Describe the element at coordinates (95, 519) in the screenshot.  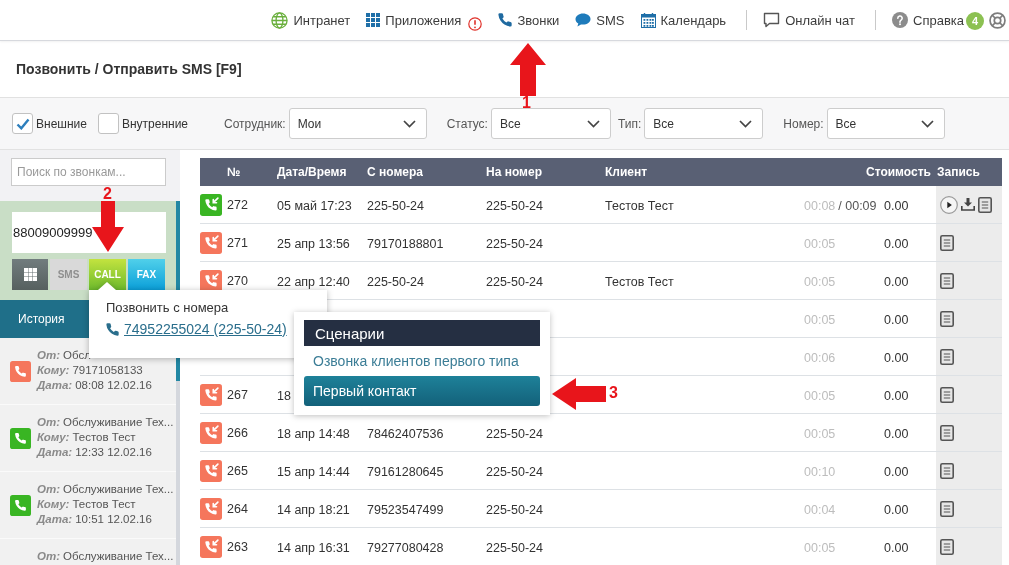
I see `history-detail: Дата: 10:51 12.02.16` at that location.